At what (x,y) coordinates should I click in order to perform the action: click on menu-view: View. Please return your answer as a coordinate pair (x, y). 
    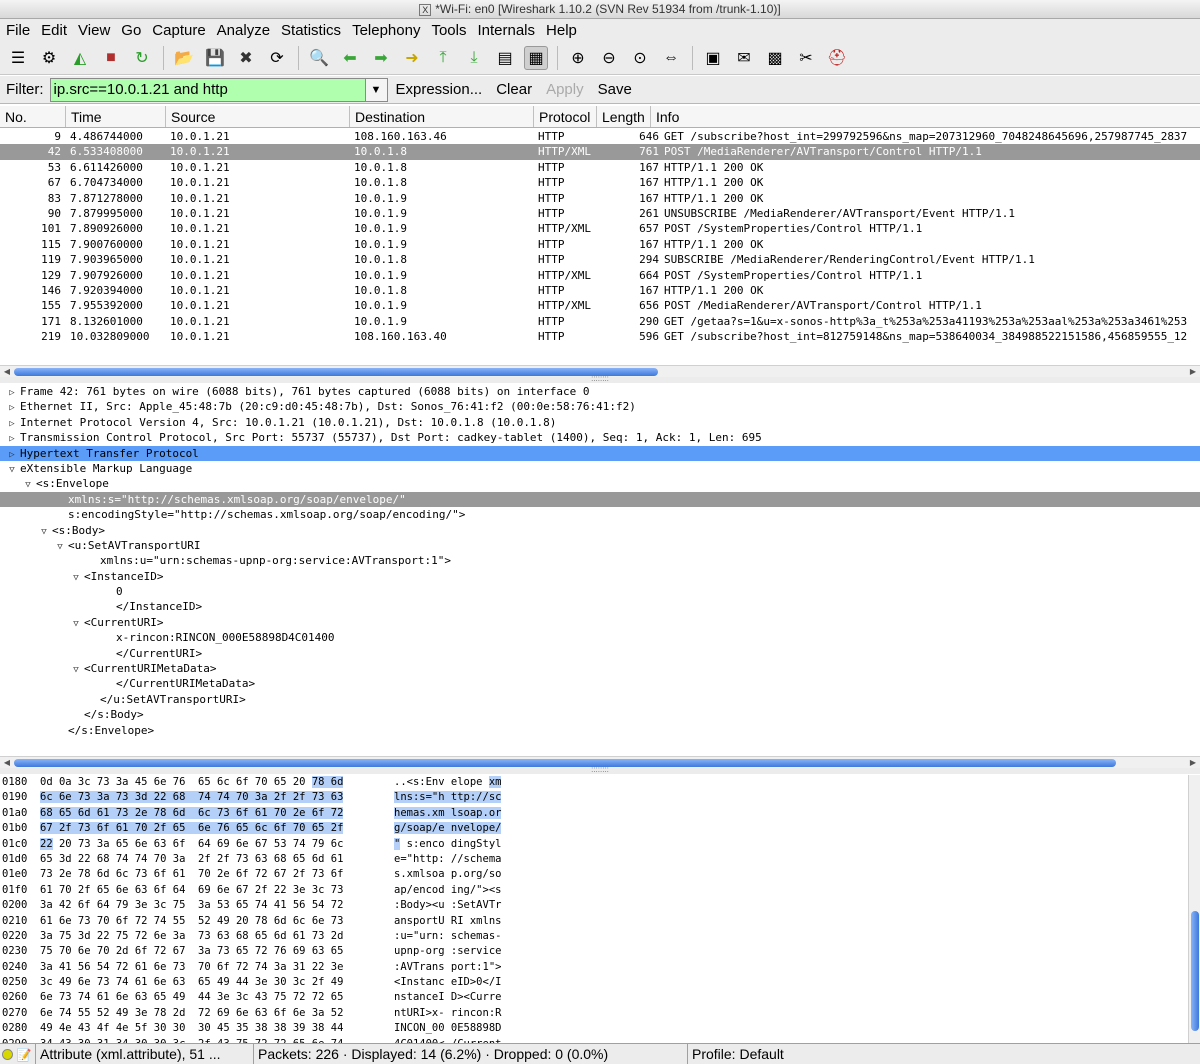
    Looking at the image, I should click on (94, 30).